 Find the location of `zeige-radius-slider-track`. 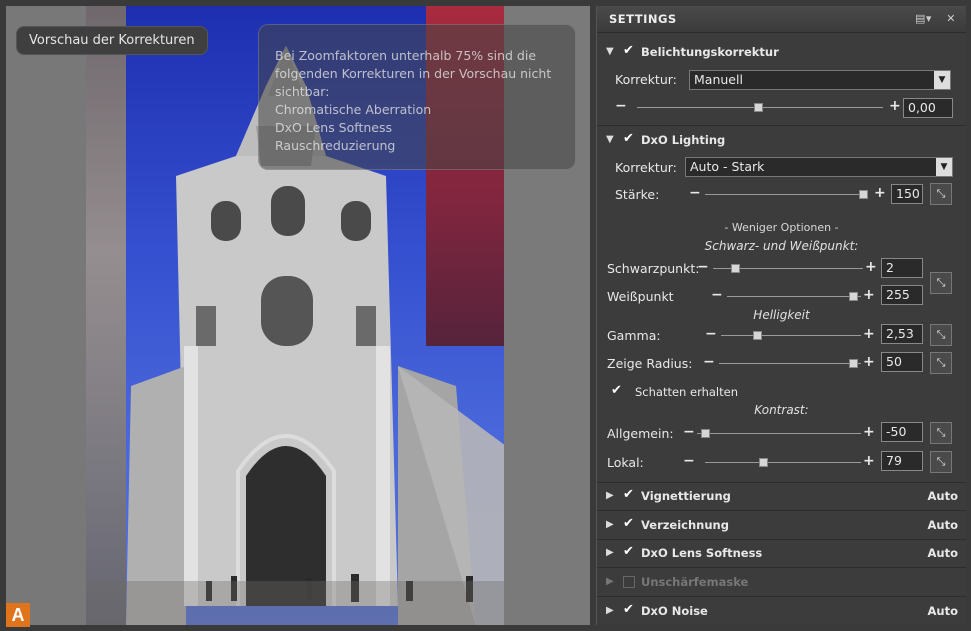

zeige-radius-slider-track is located at coordinates (790, 363).